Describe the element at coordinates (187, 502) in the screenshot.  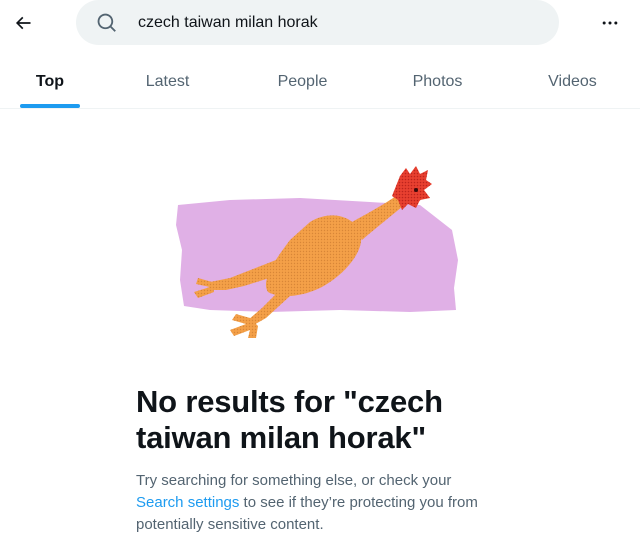
I see `search-settings-link: Search settings` at that location.